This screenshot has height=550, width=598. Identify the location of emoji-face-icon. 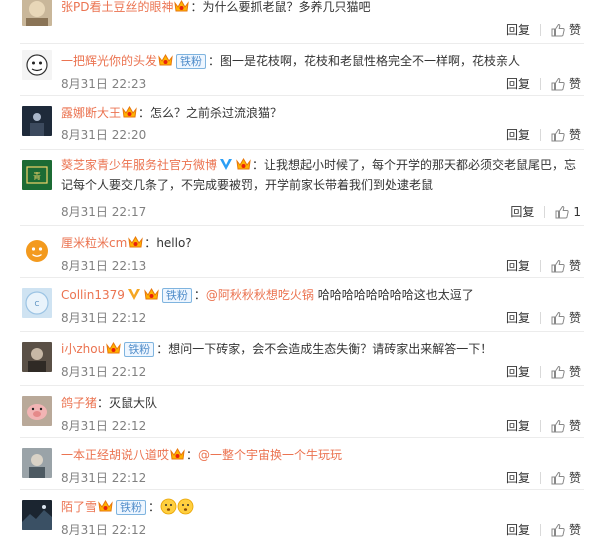
(168, 506).